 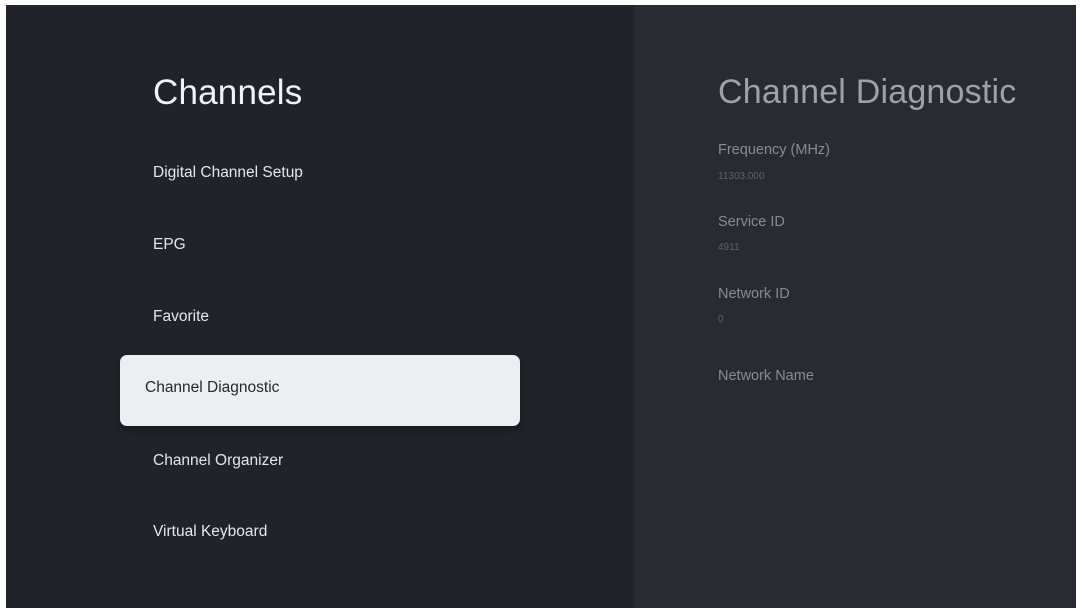 I want to click on service-id-value: 4911, so click(x=729, y=247).